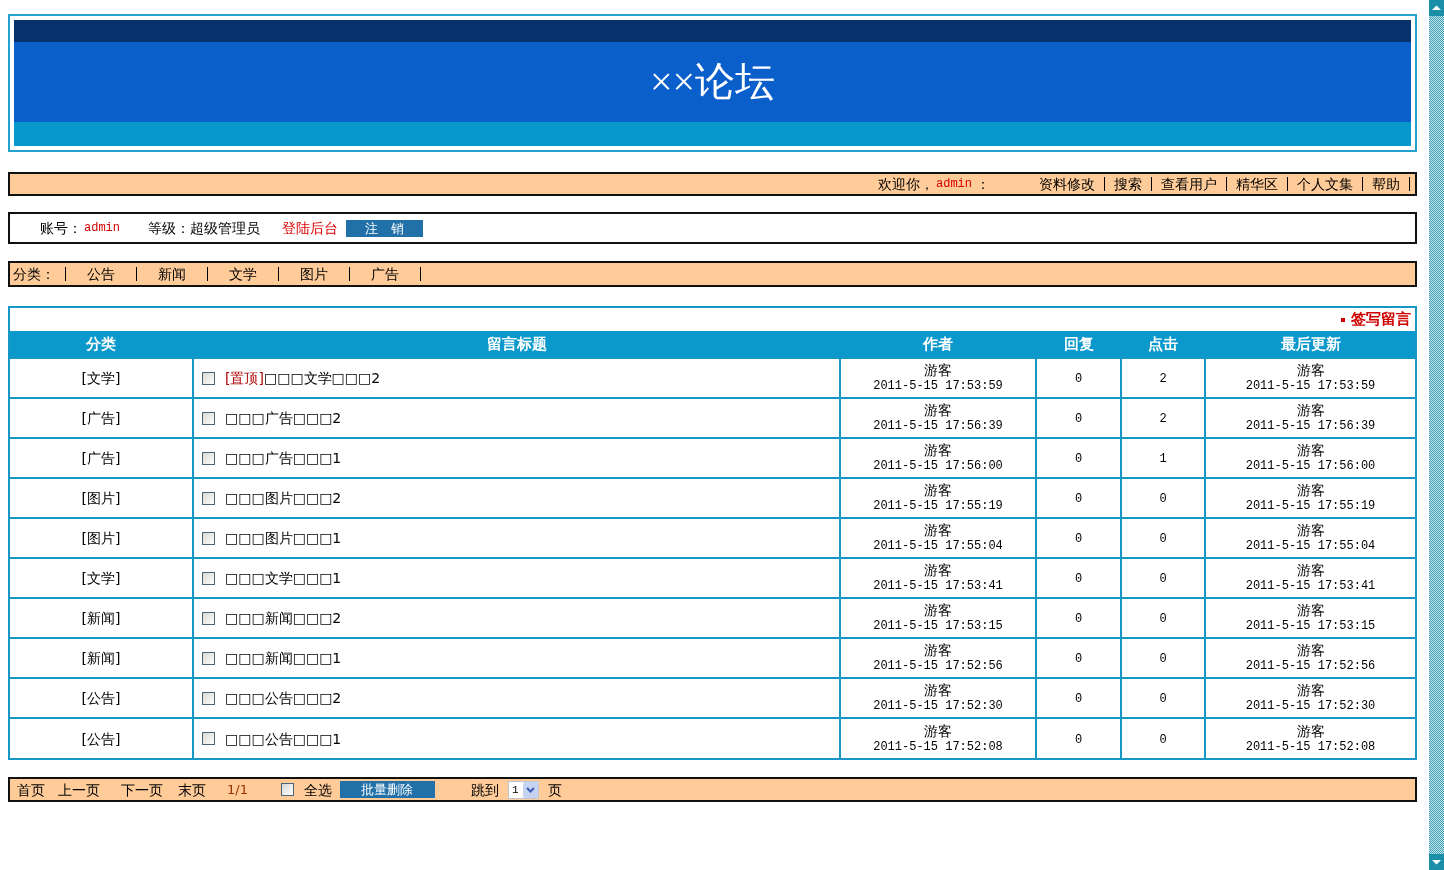 The height and width of the screenshot is (870, 1444). What do you see at coordinates (1189, 184) in the screenshot?
I see `nav-link: 查看用户` at bounding box center [1189, 184].